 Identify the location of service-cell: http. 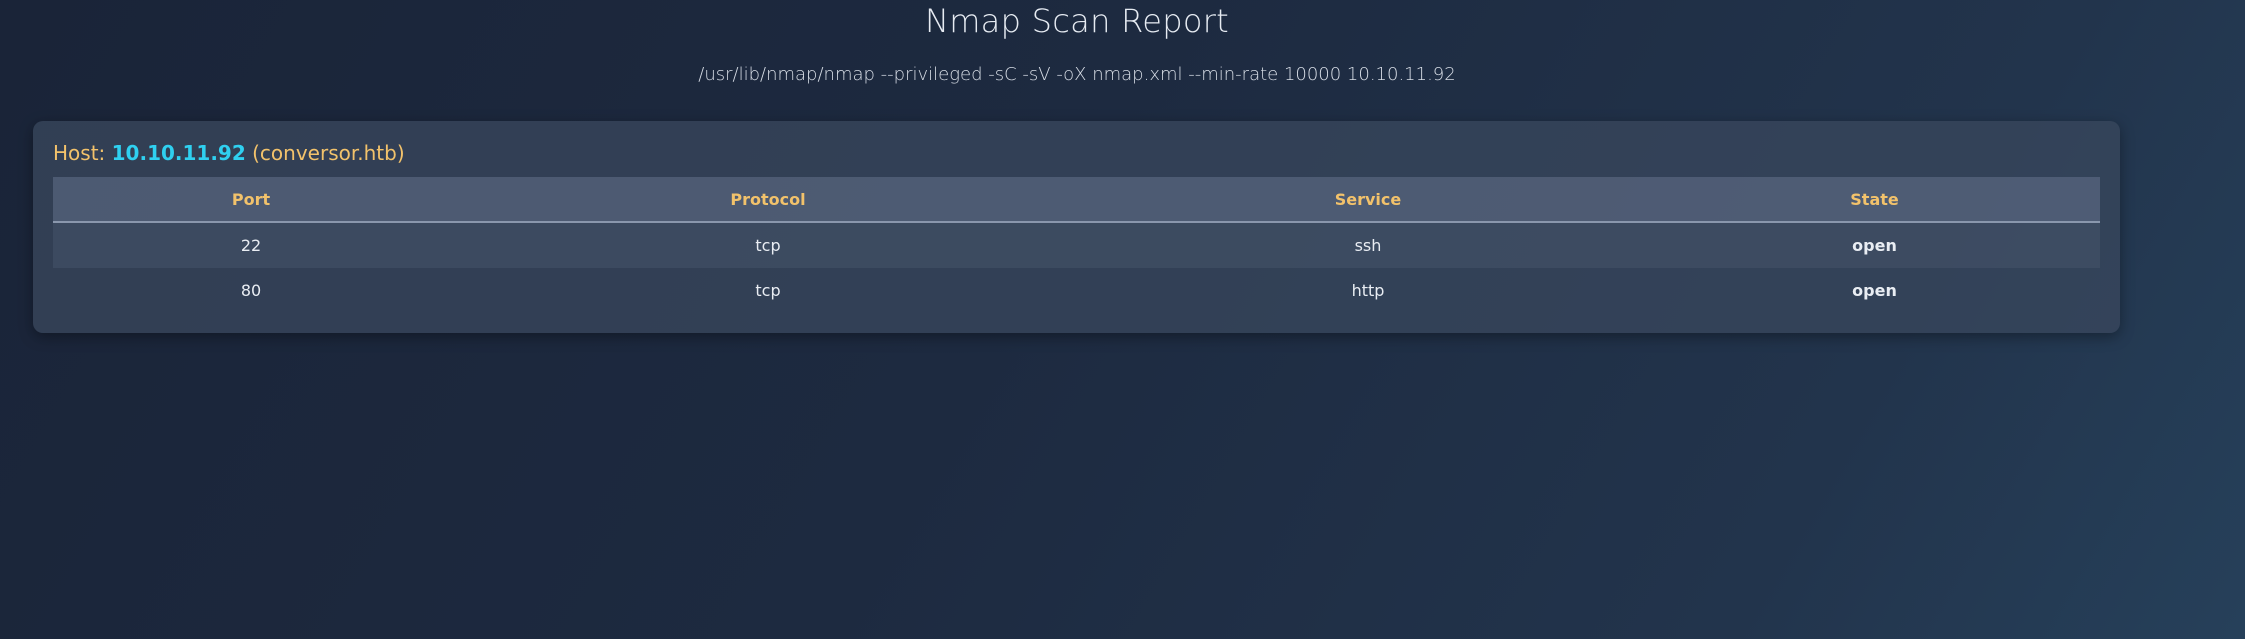
(1368, 290).